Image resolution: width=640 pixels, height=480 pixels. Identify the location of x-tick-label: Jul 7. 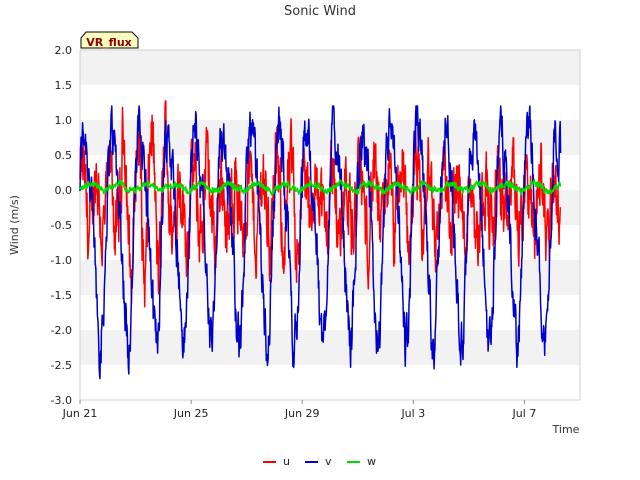
(524, 413).